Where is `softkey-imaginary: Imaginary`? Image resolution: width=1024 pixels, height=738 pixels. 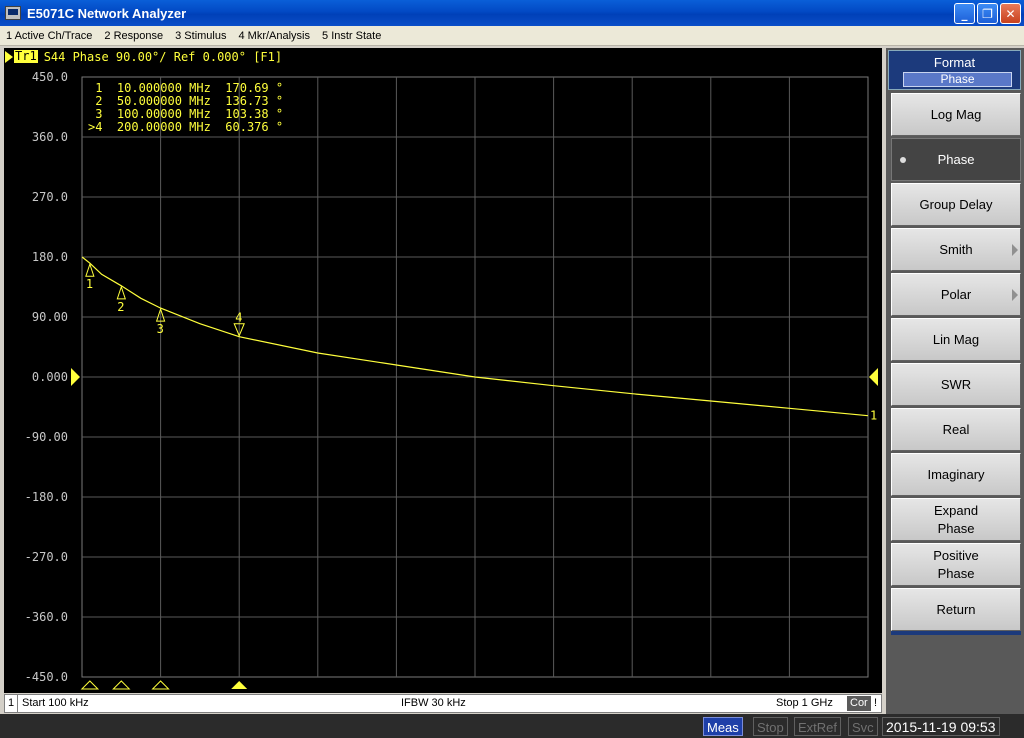
softkey-imaginary: Imaginary is located at coordinates (956, 474).